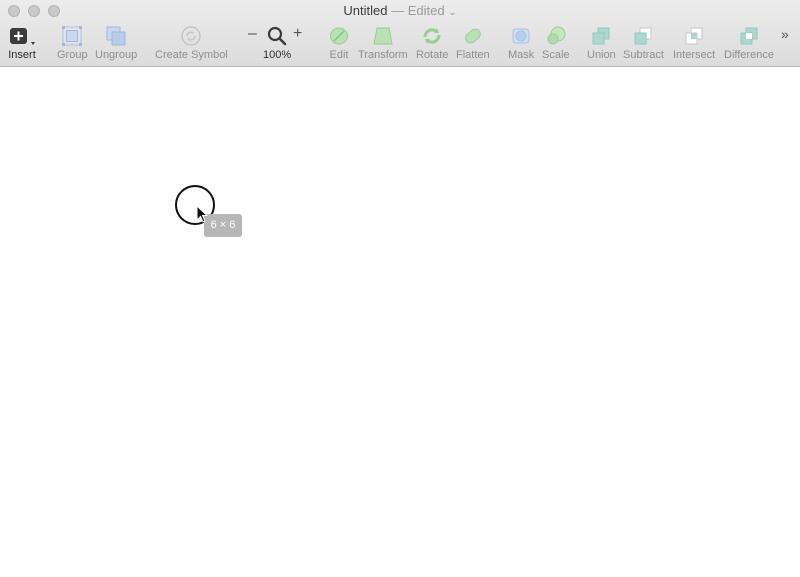  I want to click on window-title: Untitled — Edited ⌄, so click(400, 10).